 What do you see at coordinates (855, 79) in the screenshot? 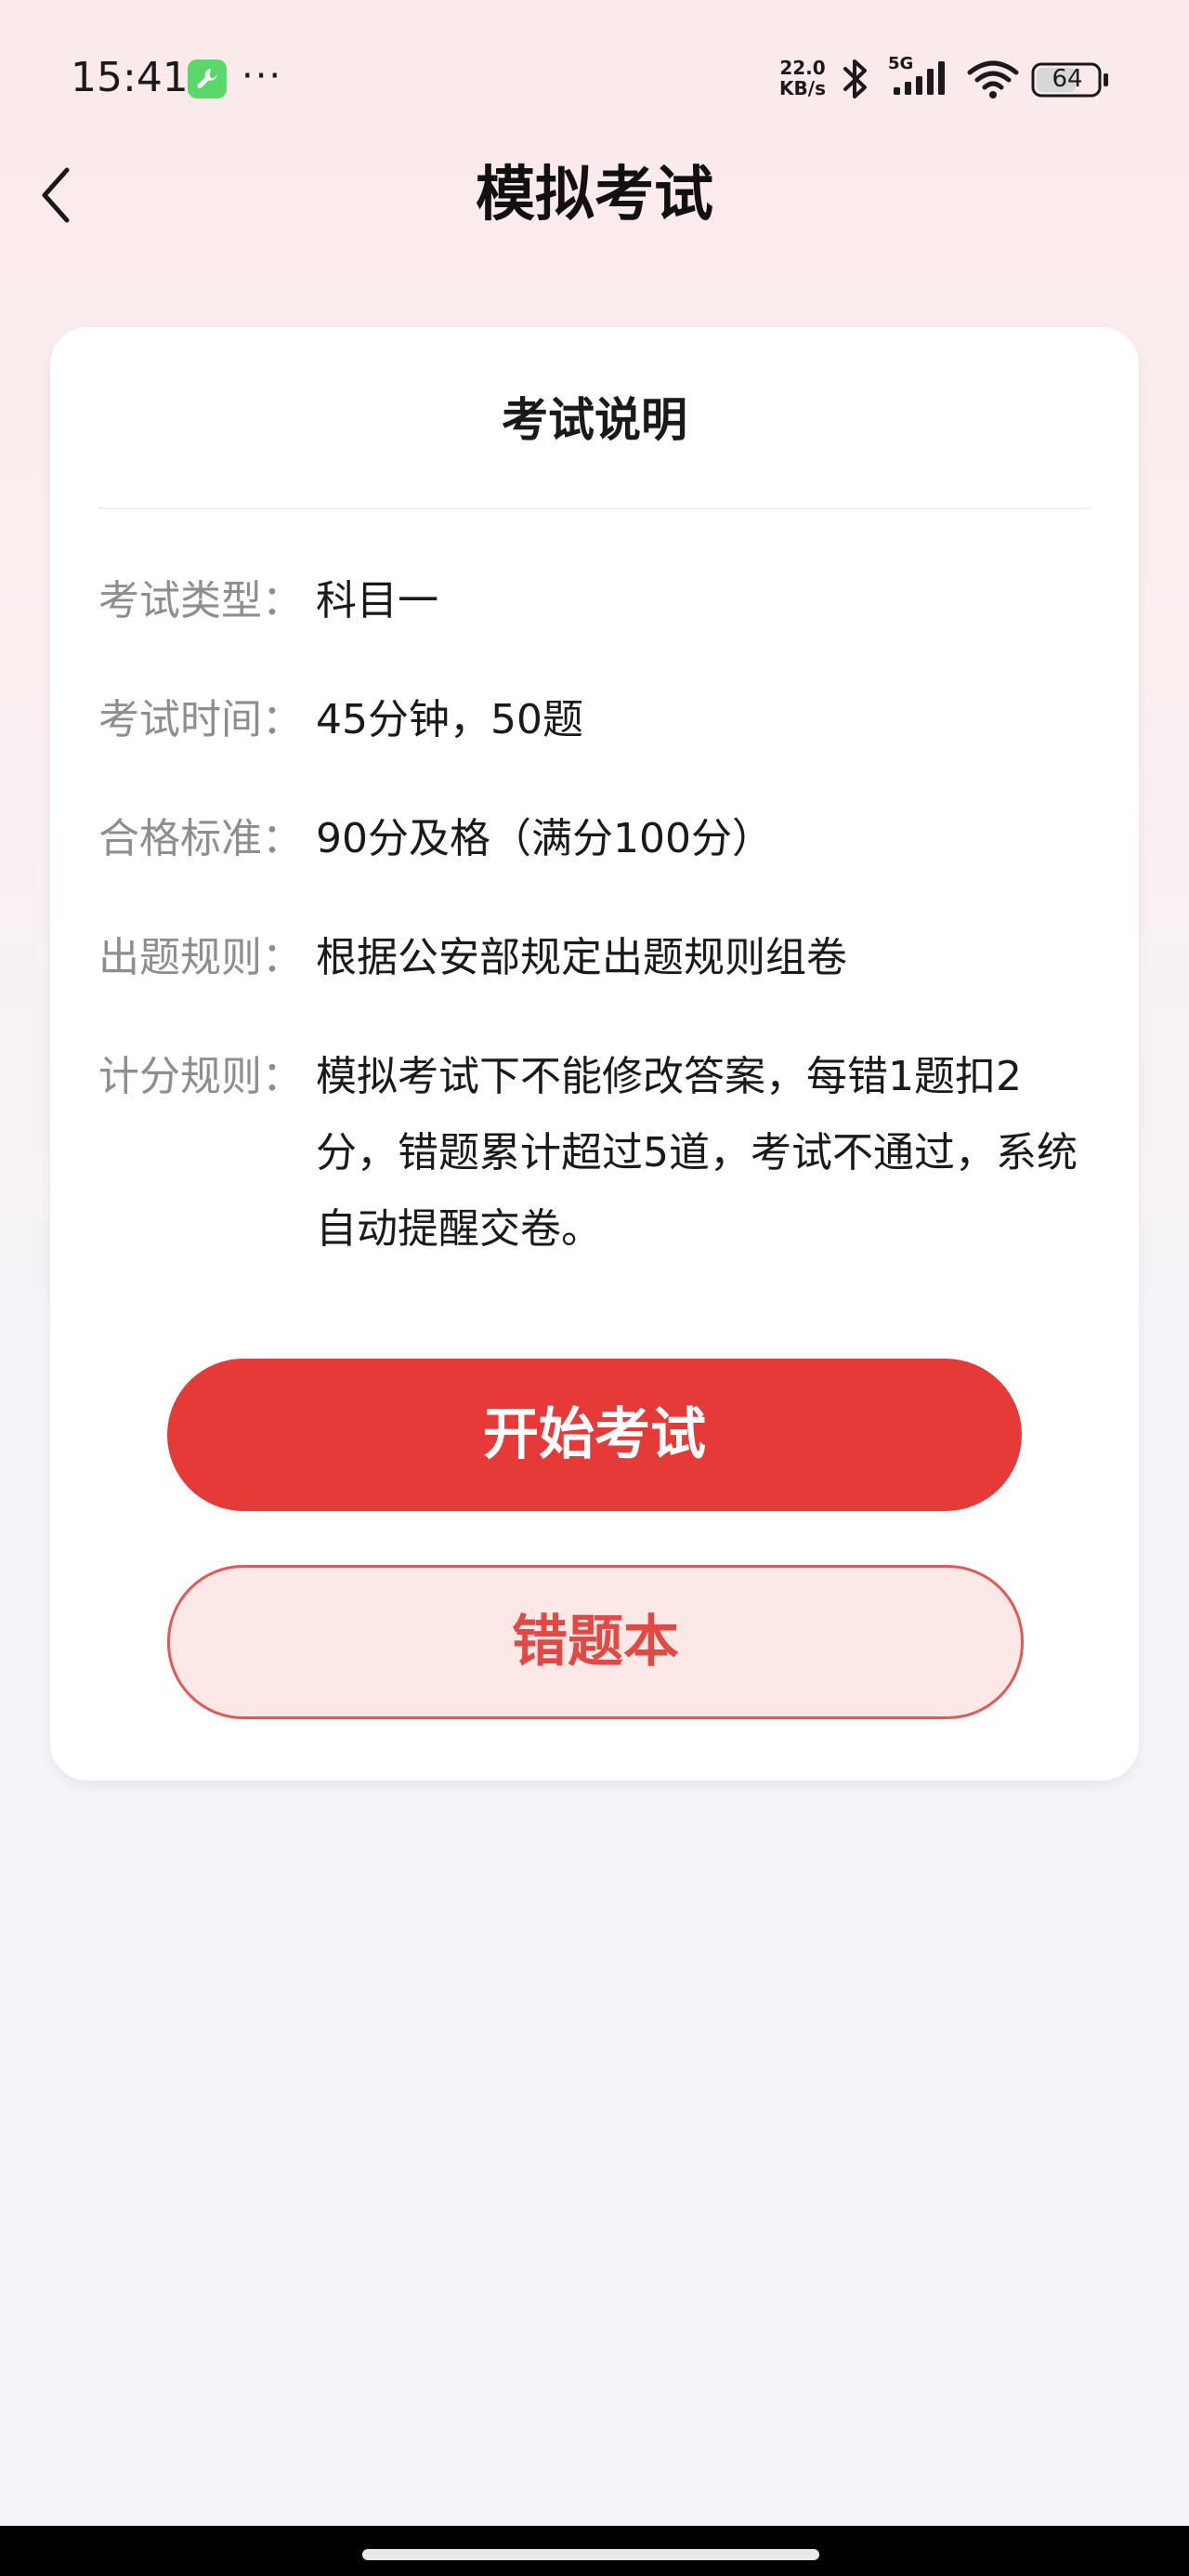
I see `bluetooth-icon` at bounding box center [855, 79].